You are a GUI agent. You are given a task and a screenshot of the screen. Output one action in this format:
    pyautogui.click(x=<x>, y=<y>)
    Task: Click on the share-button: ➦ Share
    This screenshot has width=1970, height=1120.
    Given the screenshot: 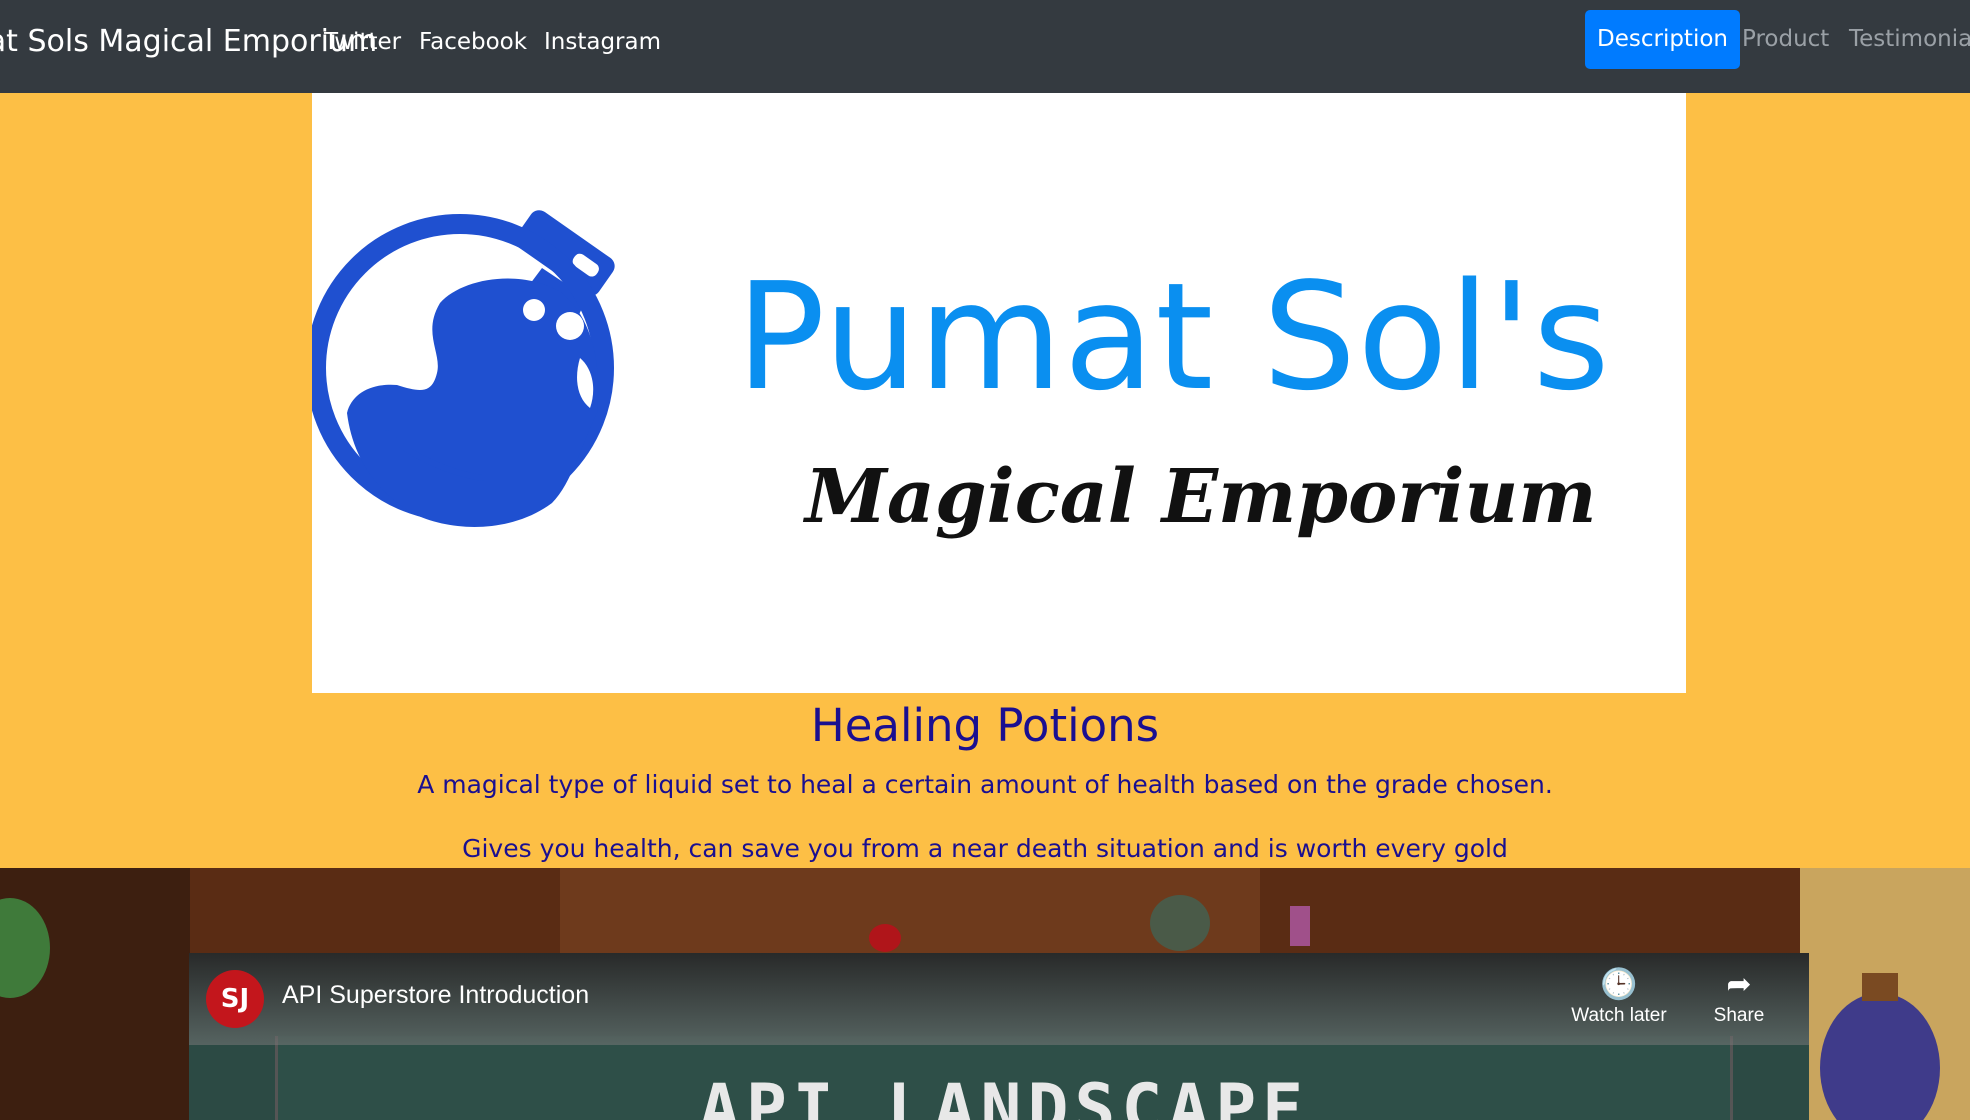 What is the action you would take?
    pyautogui.click(x=1739, y=1004)
    